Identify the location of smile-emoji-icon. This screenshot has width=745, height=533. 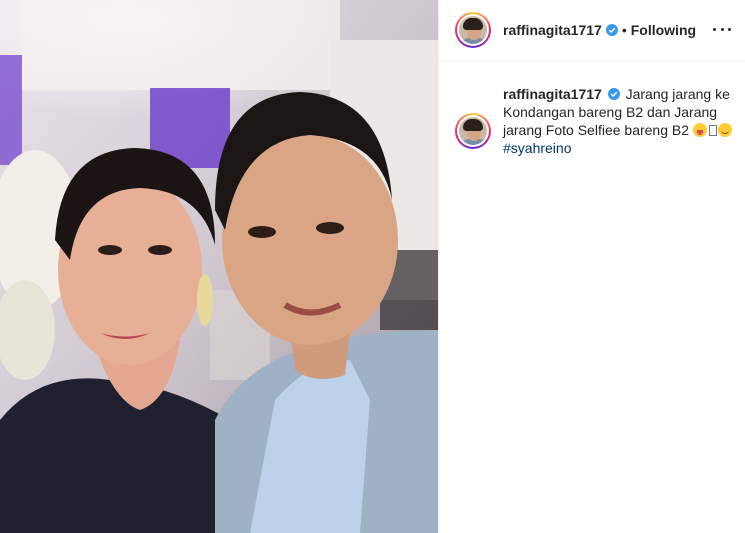
(724, 130).